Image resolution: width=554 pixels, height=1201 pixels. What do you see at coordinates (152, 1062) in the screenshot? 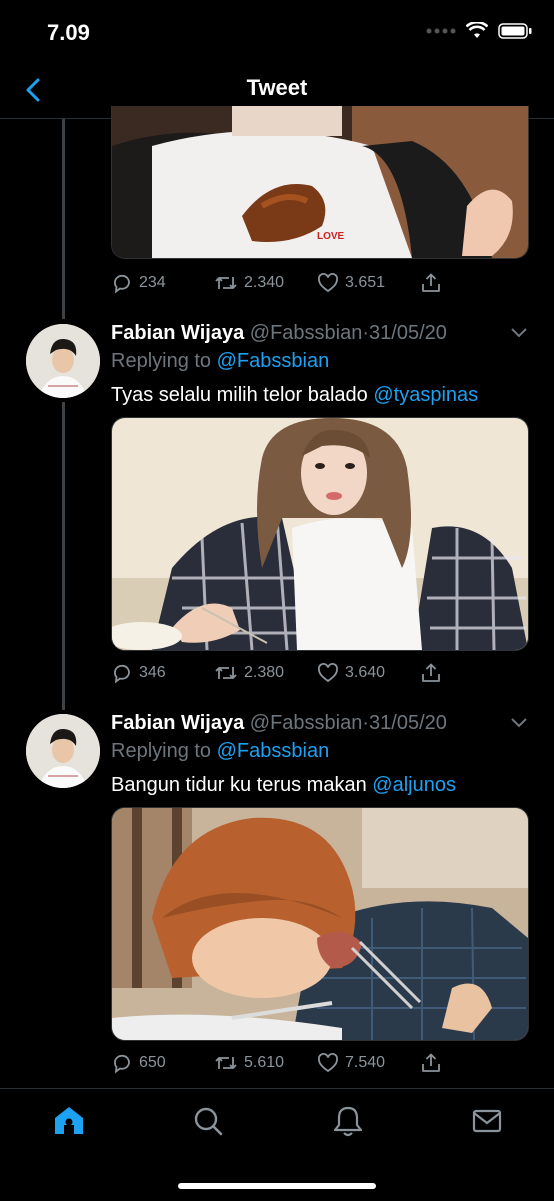
I see `reply-count: 650` at bounding box center [152, 1062].